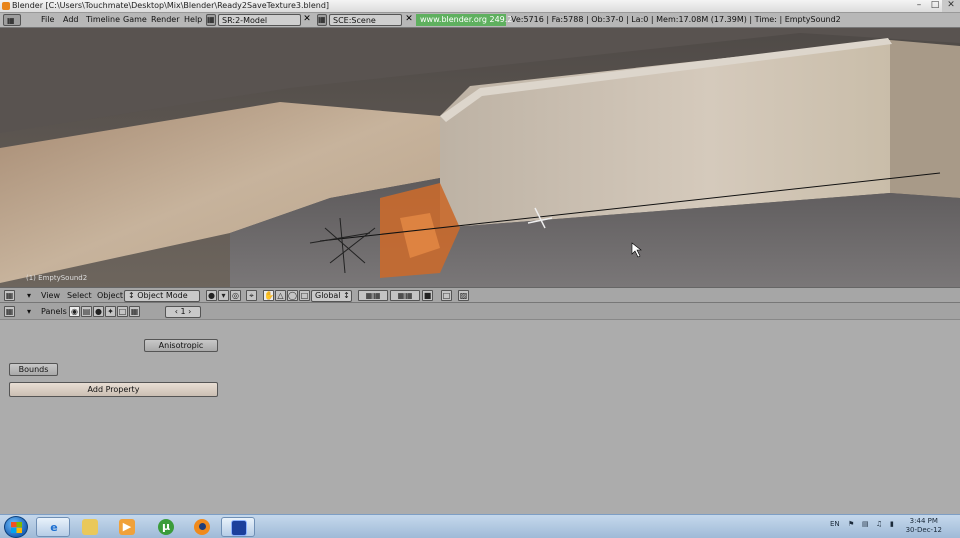  I want to click on close-icon: ✕, so click(951, 6).